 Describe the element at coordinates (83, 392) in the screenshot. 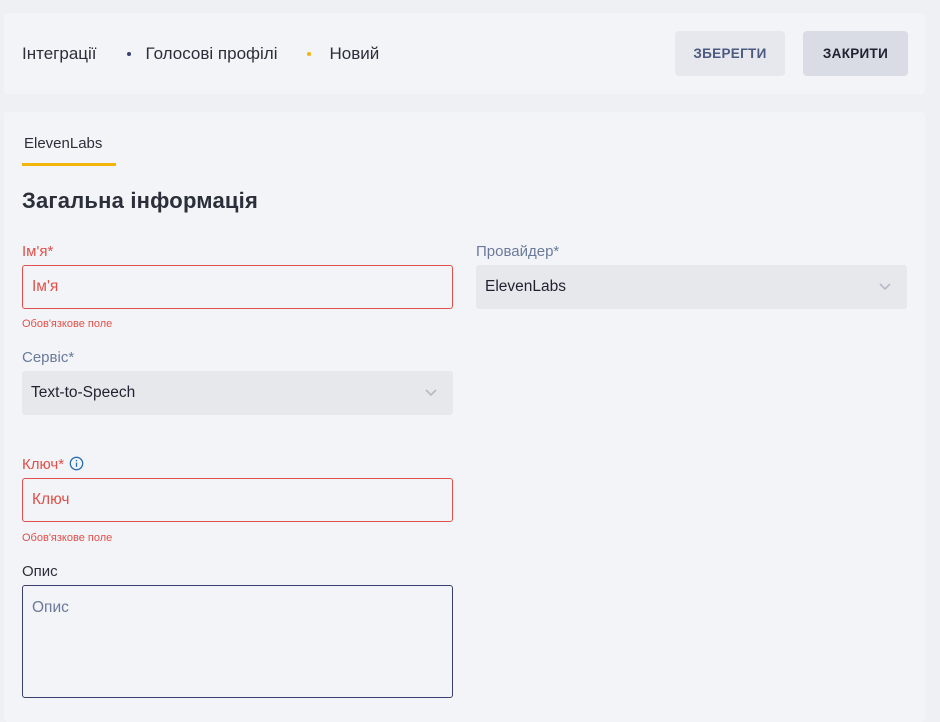

I see `service-value: Text-to-Speech` at that location.